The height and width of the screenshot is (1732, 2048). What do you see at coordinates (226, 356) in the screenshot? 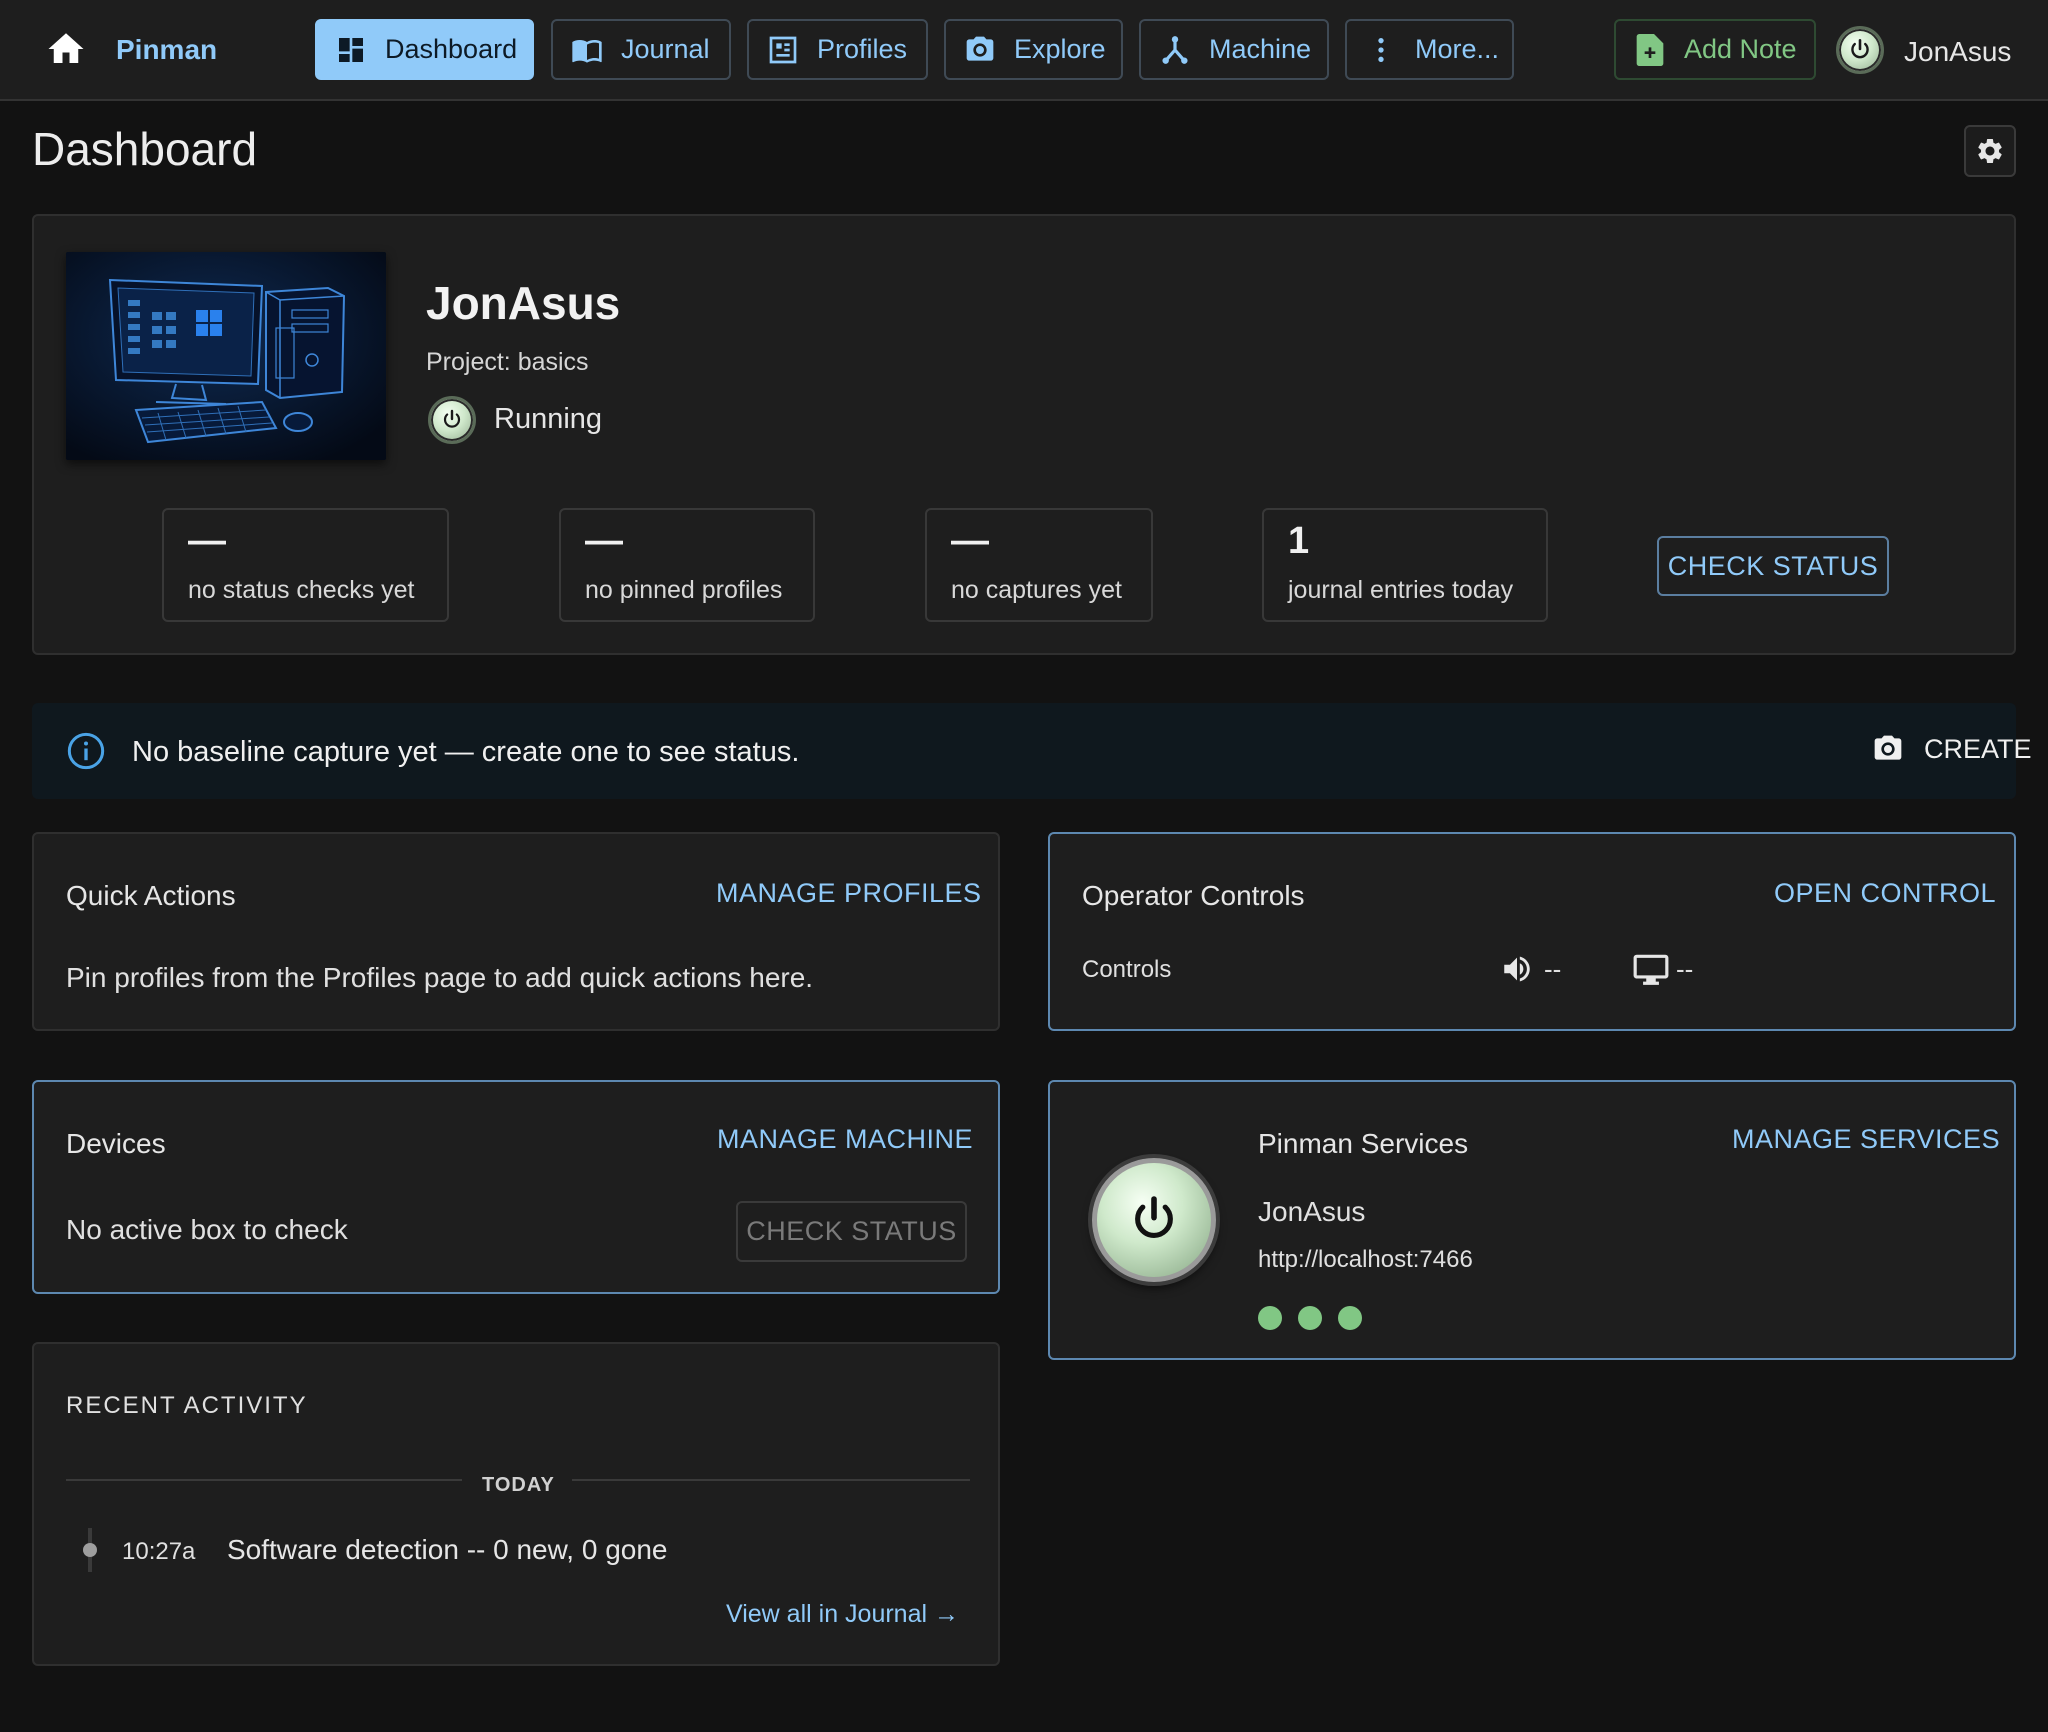
I see `machine-image` at bounding box center [226, 356].